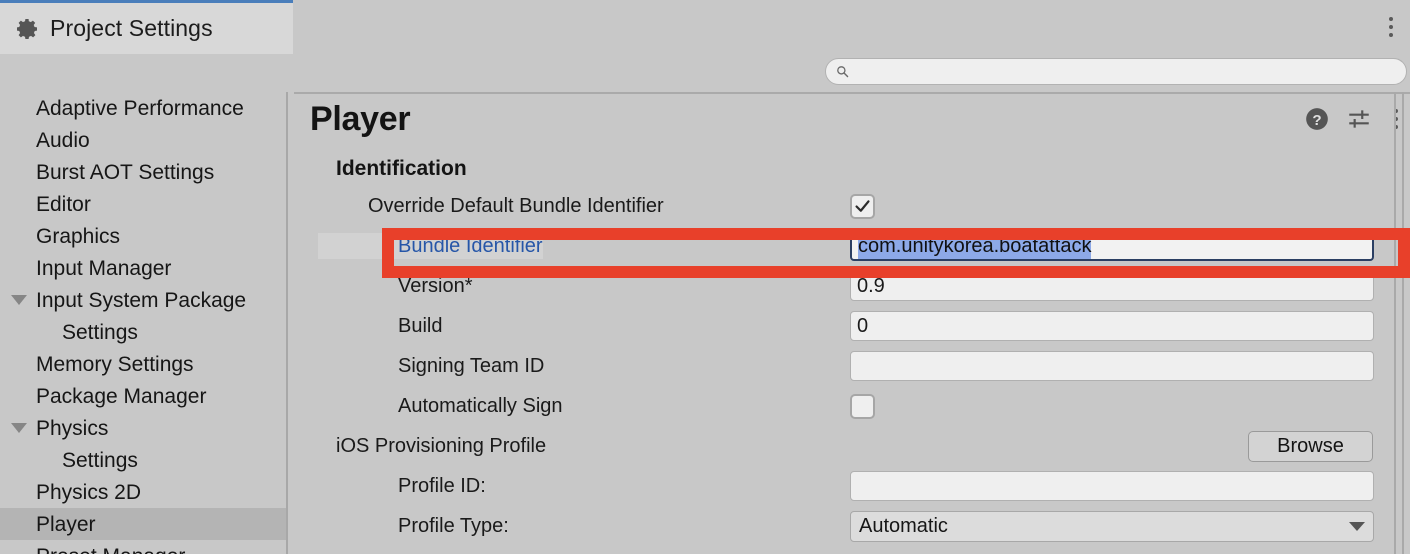 This screenshot has width=1410, height=554. What do you see at coordinates (28, 29) in the screenshot?
I see `gear-icon` at bounding box center [28, 29].